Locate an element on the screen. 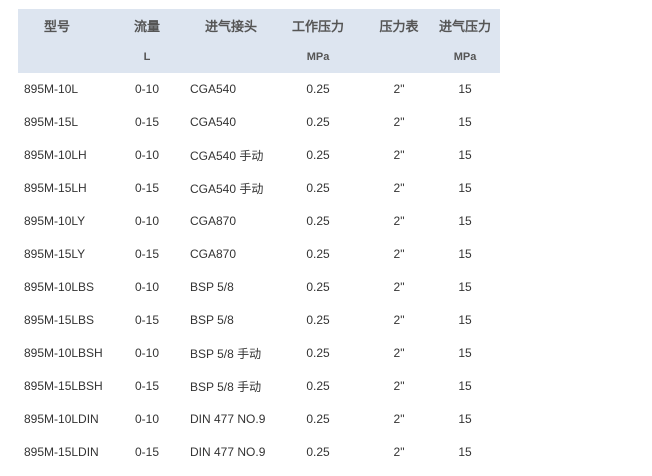  unit-inlet-pressure: MPa is located at coordinates (461, 57).